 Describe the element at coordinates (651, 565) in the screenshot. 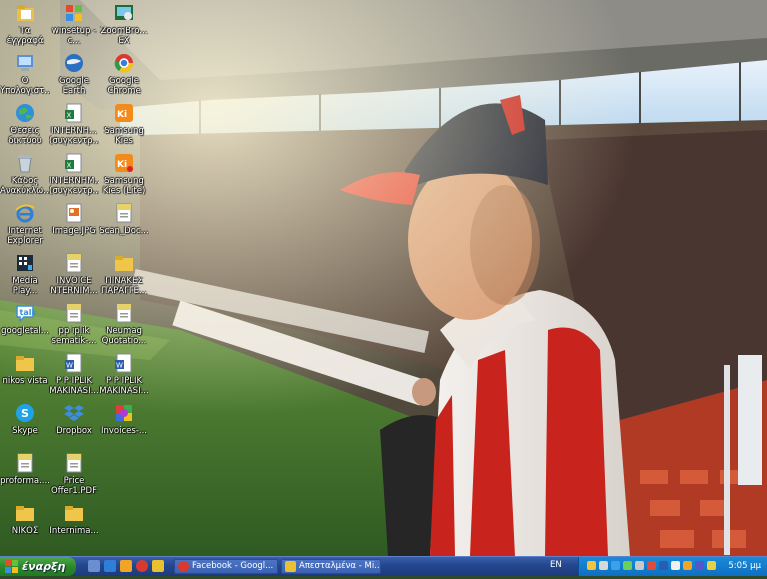

I see `tray-antivirus-icon` at that location.